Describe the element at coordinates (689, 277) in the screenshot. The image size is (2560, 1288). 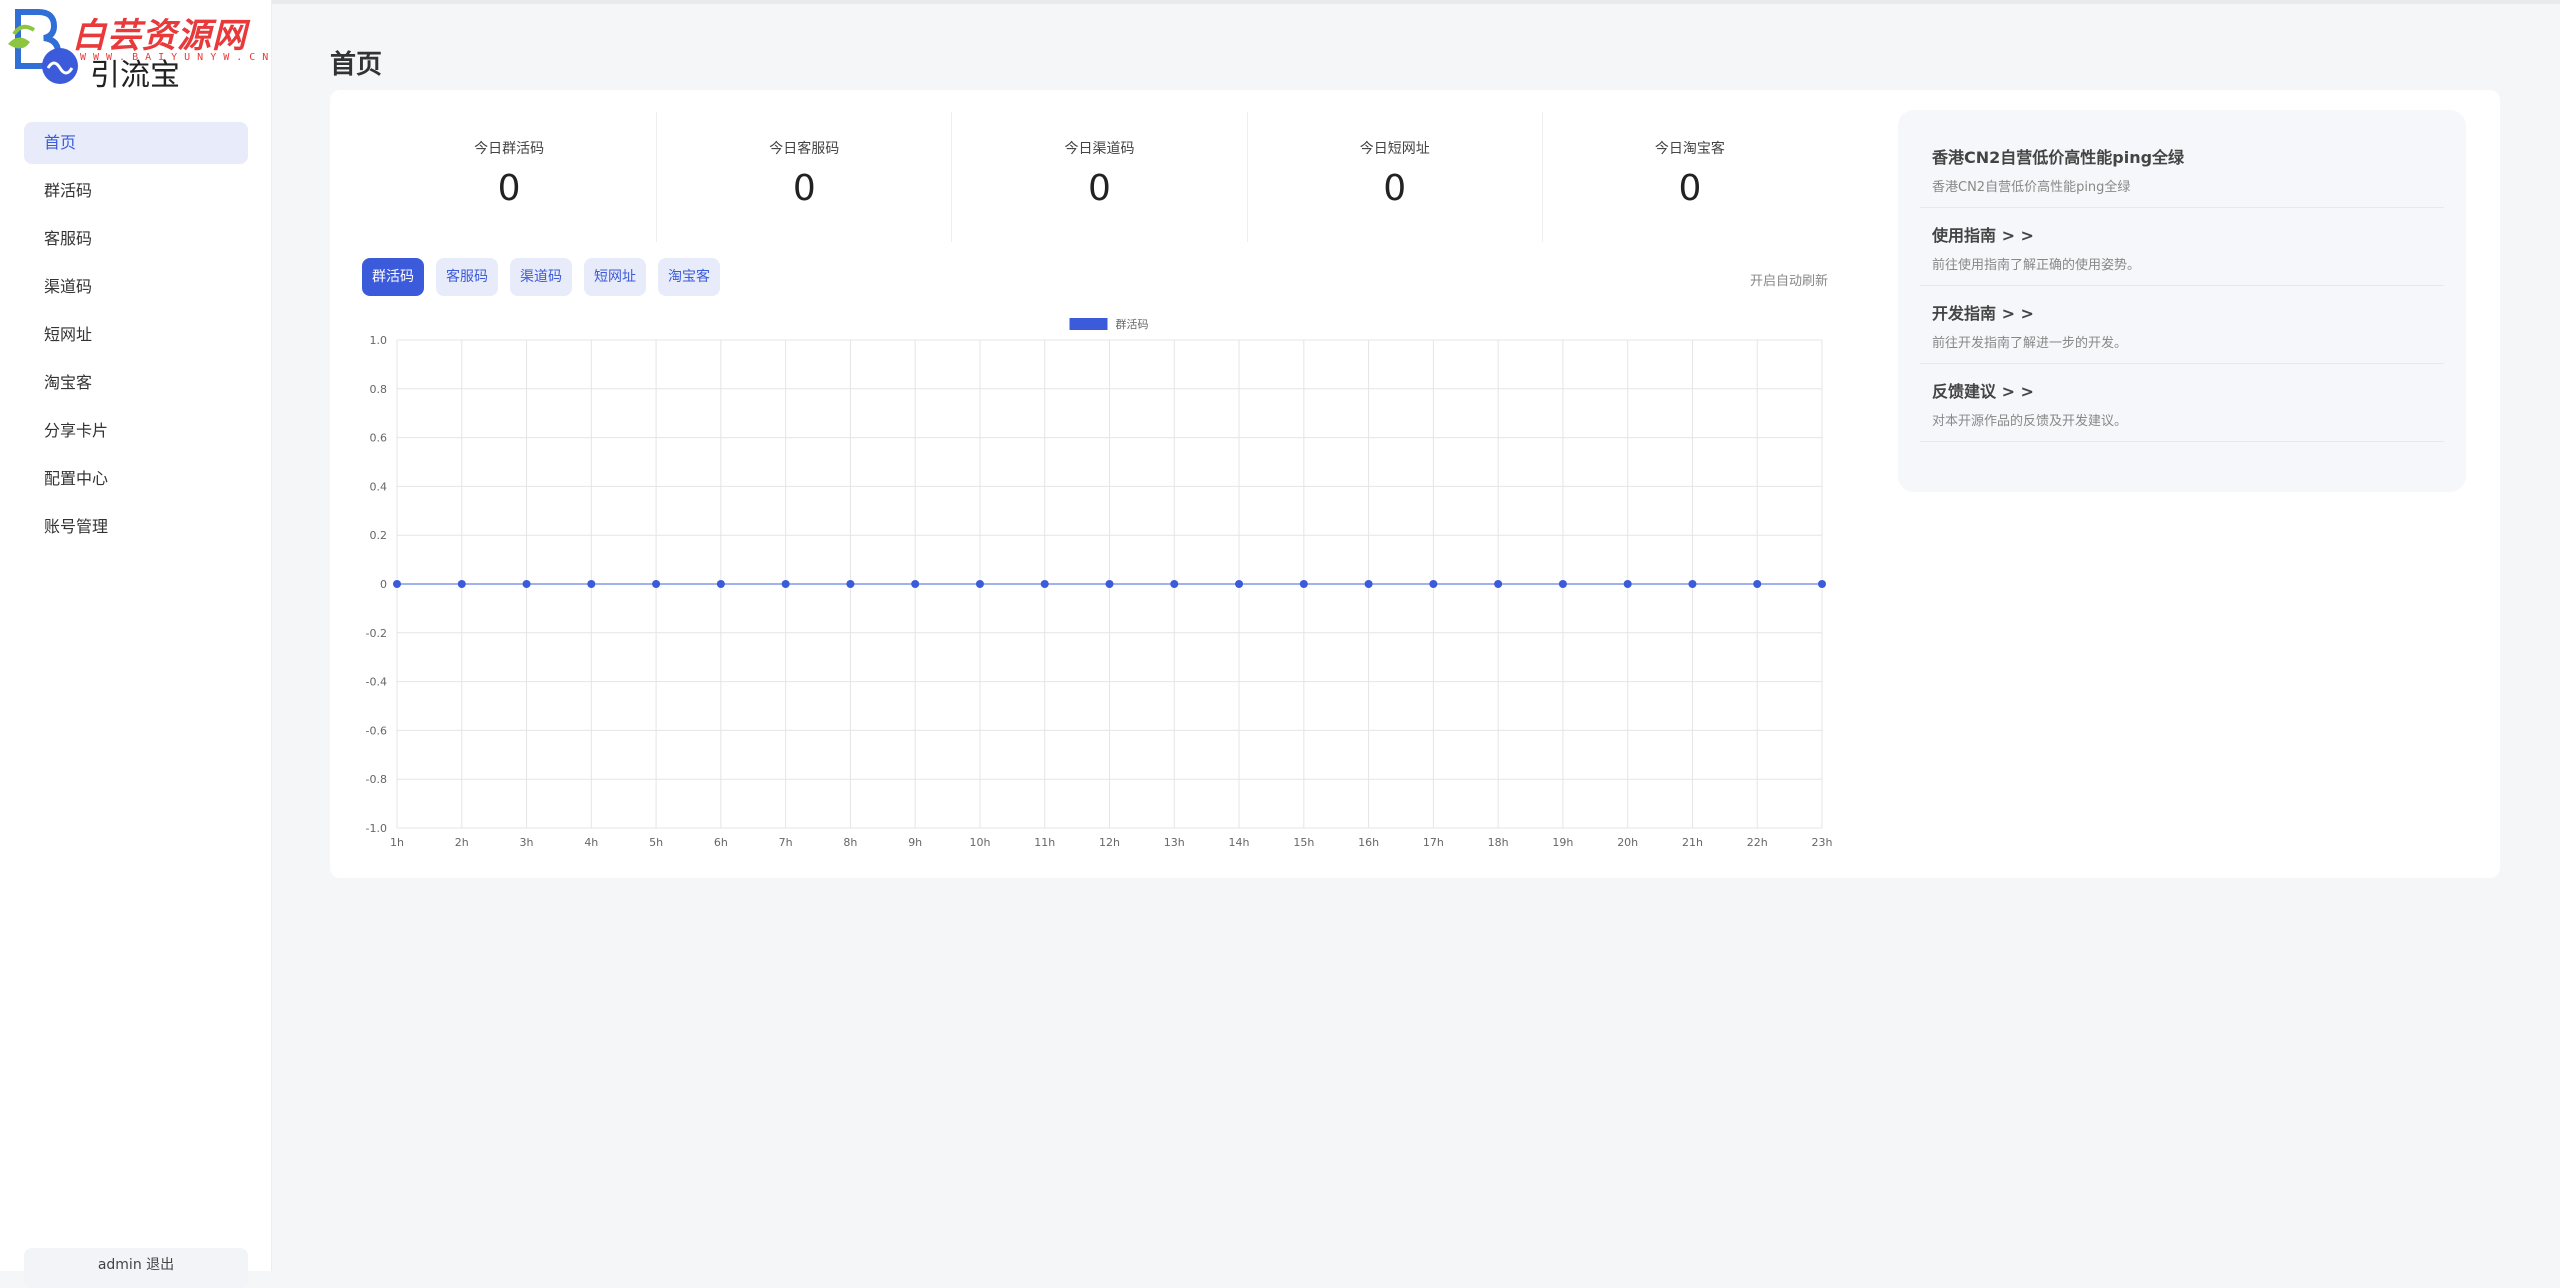
I see `tab-taobaoke: 淘宝客` at that location.